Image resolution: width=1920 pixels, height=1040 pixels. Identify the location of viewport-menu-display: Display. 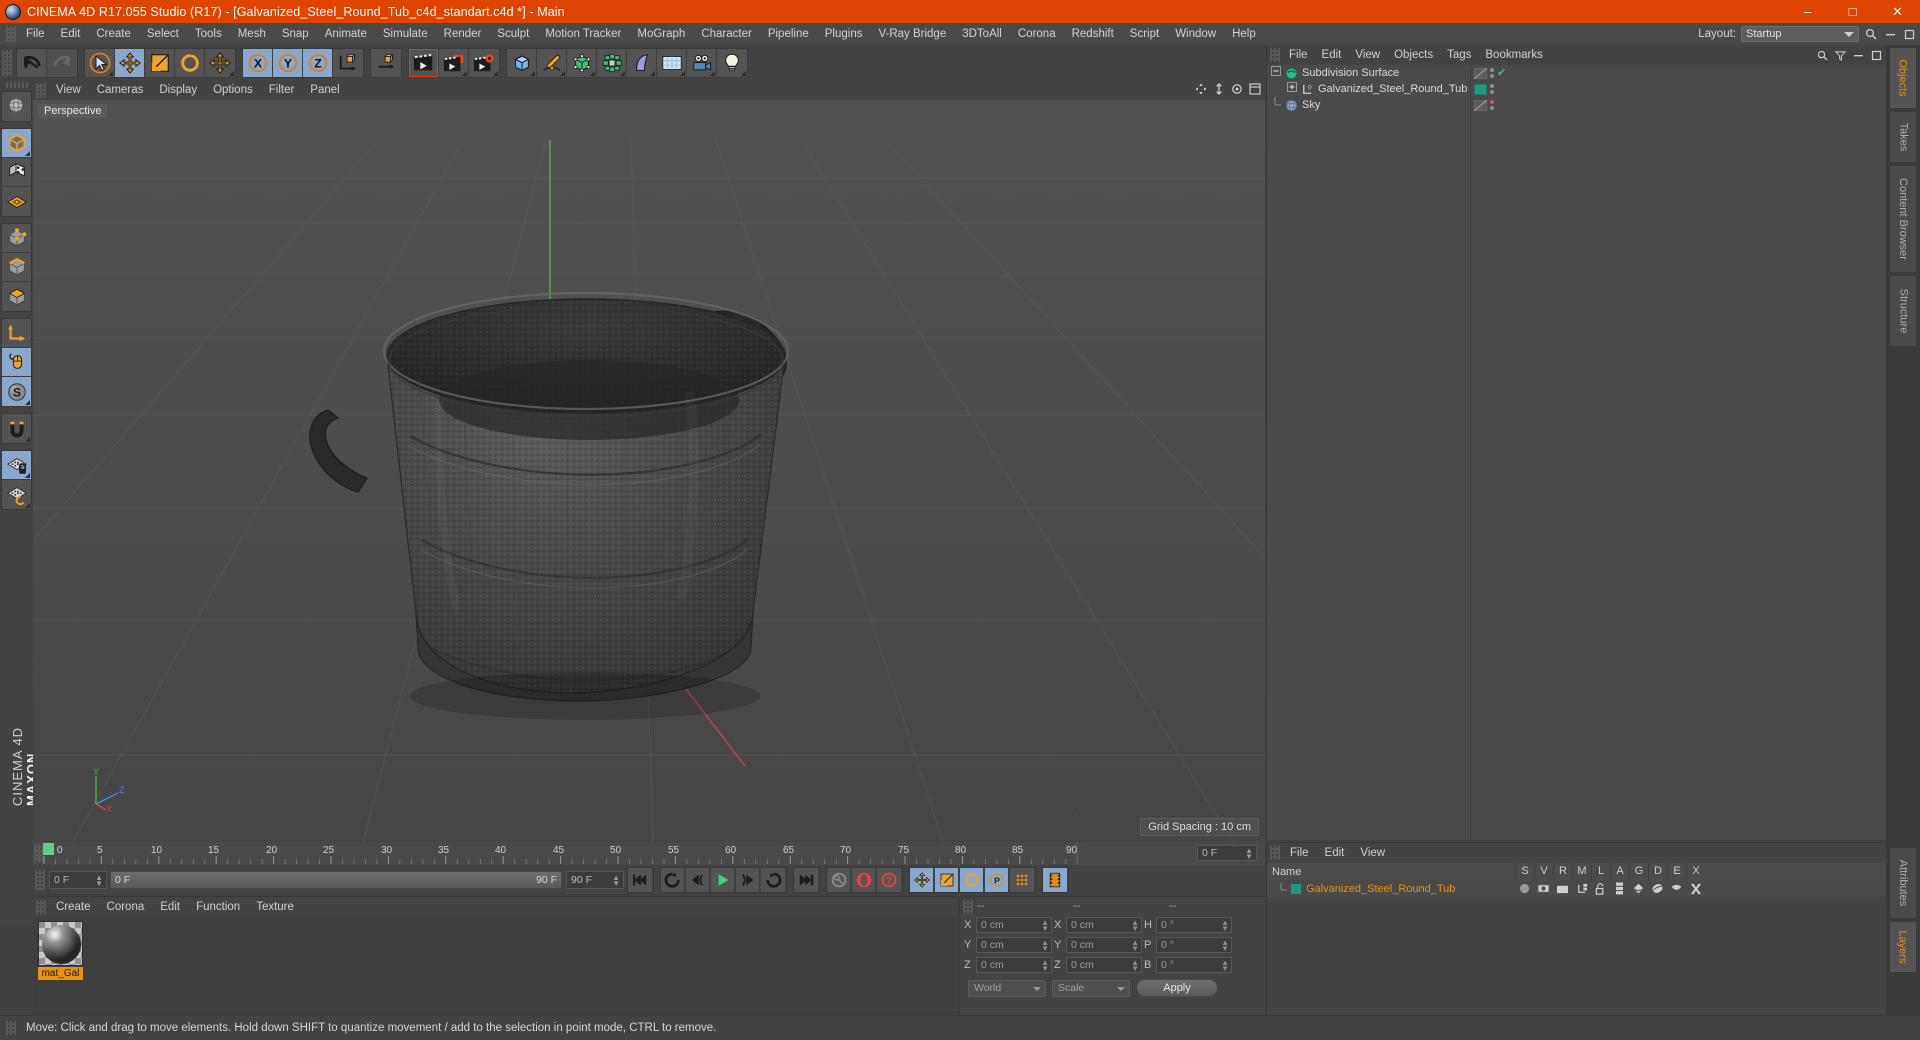
(178, 90).